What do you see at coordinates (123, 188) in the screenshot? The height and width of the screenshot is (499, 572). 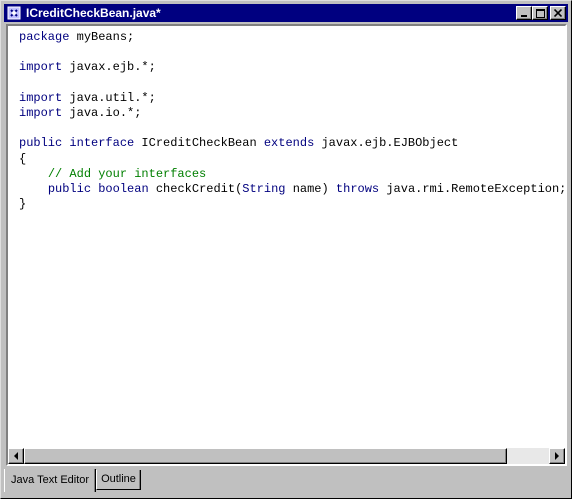 I see `code-keyword: boolean` at bounding box center [123, 188].